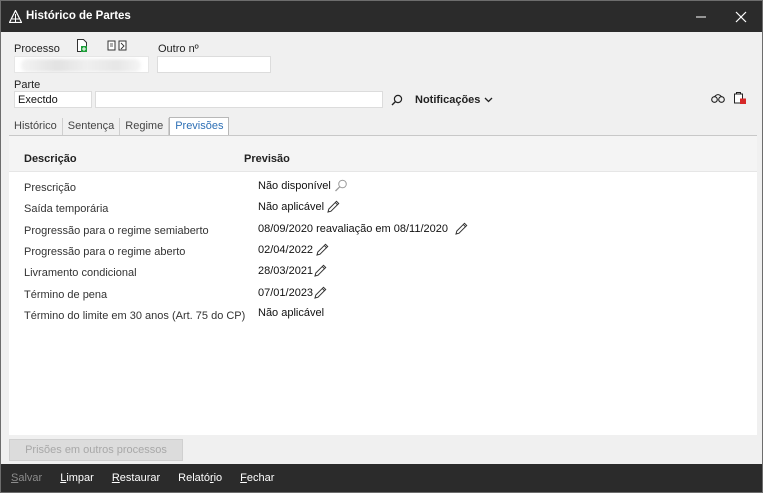 The width and height of the screenshot is (763, 493). What do you see at coordinates (199, 126) in the screenshot?
I see `tab-previsoes: Previsões` at bounding box center [199, 126].